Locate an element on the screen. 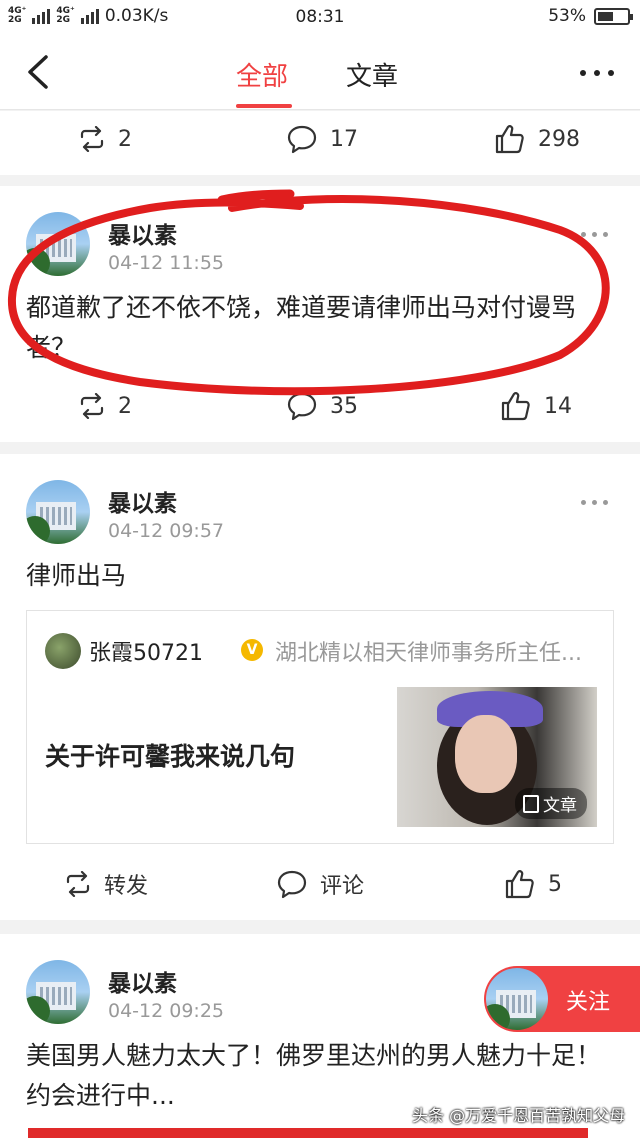  repost-button: 转发 is located at coordinates (106, 884).